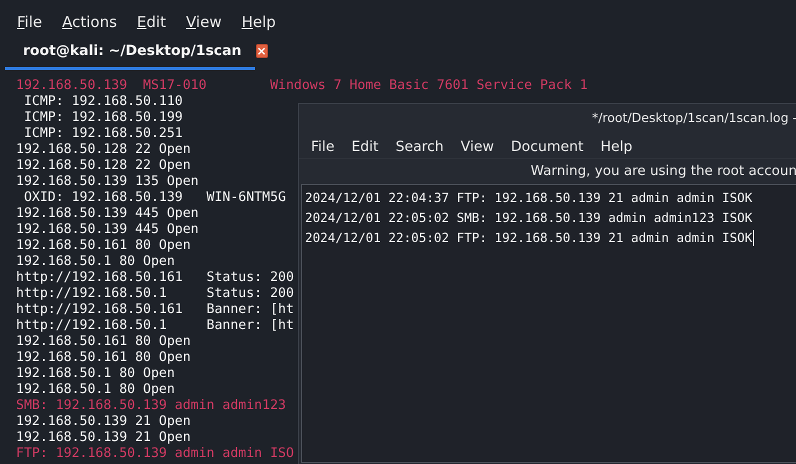 The height and width of the screenshot is (464, 796). Describe the element at coordinates (102, 102) in the screenshot. I see `terminal-line: ICMP: 192.168.50.110` at that location.